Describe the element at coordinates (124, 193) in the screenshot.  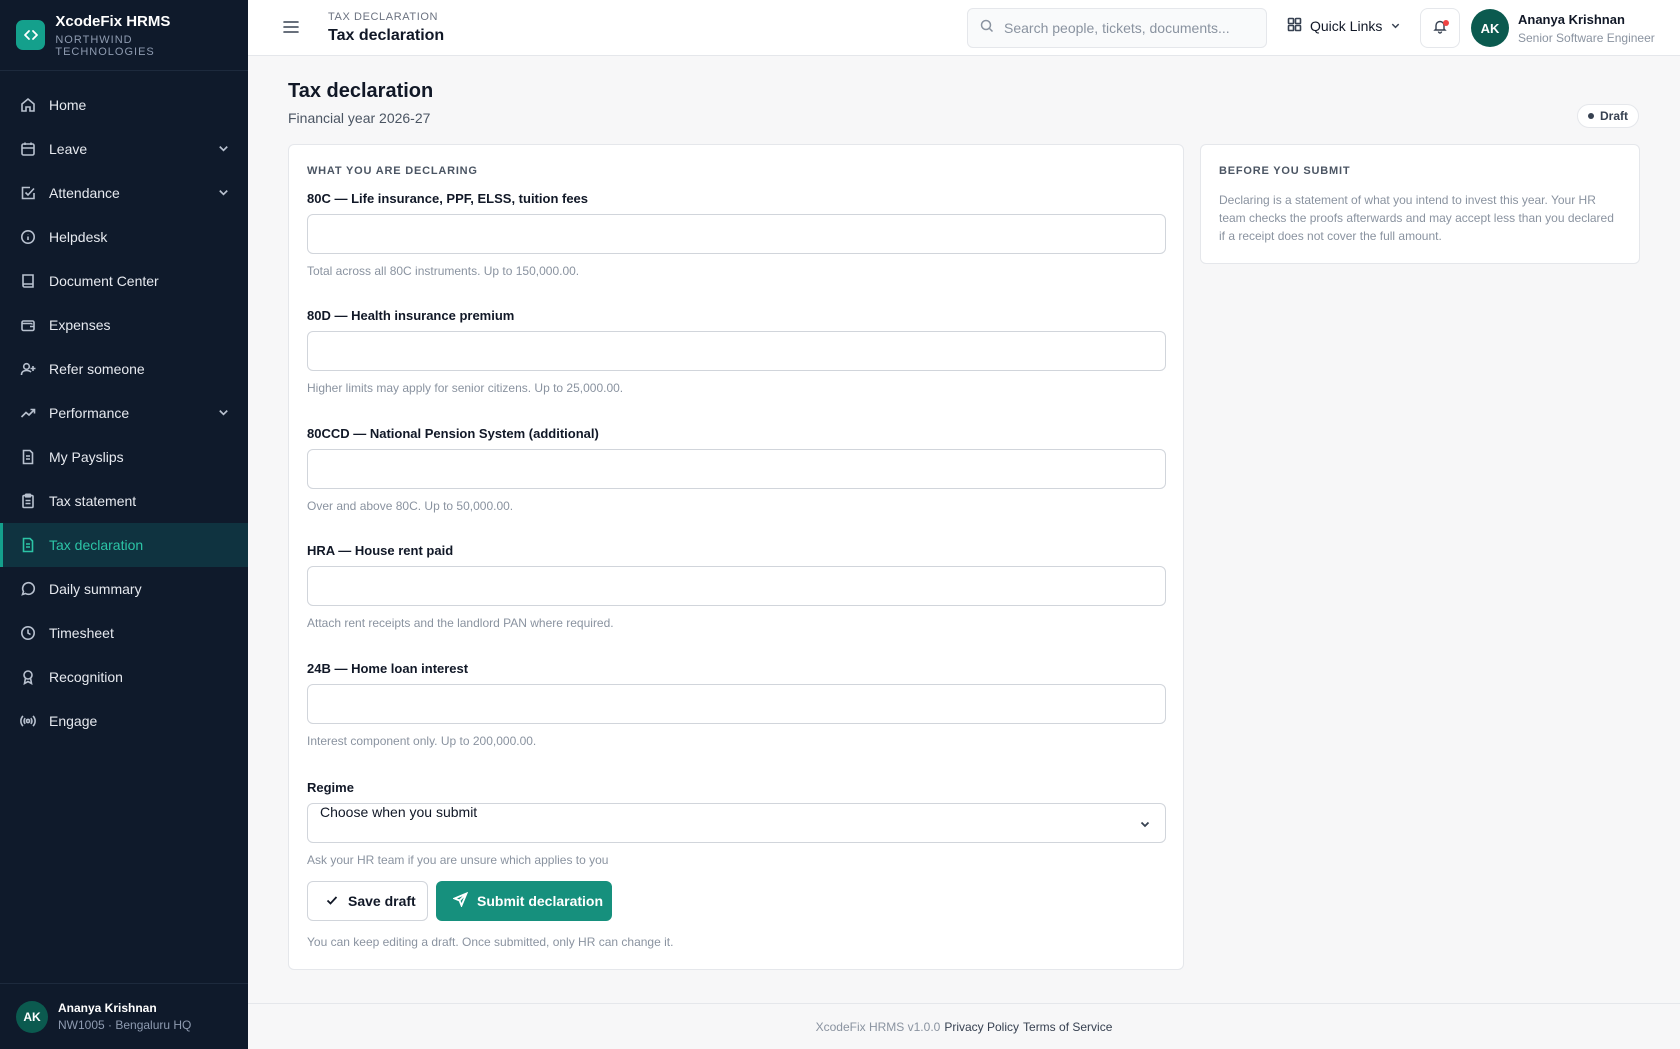
I see `sidebar-item-attendance: Attendance` at that location.